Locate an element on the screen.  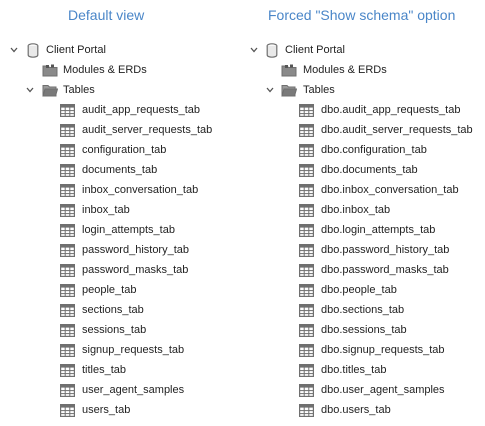
table-name: dbo.sections_tab is located at coordinates (363, 310).